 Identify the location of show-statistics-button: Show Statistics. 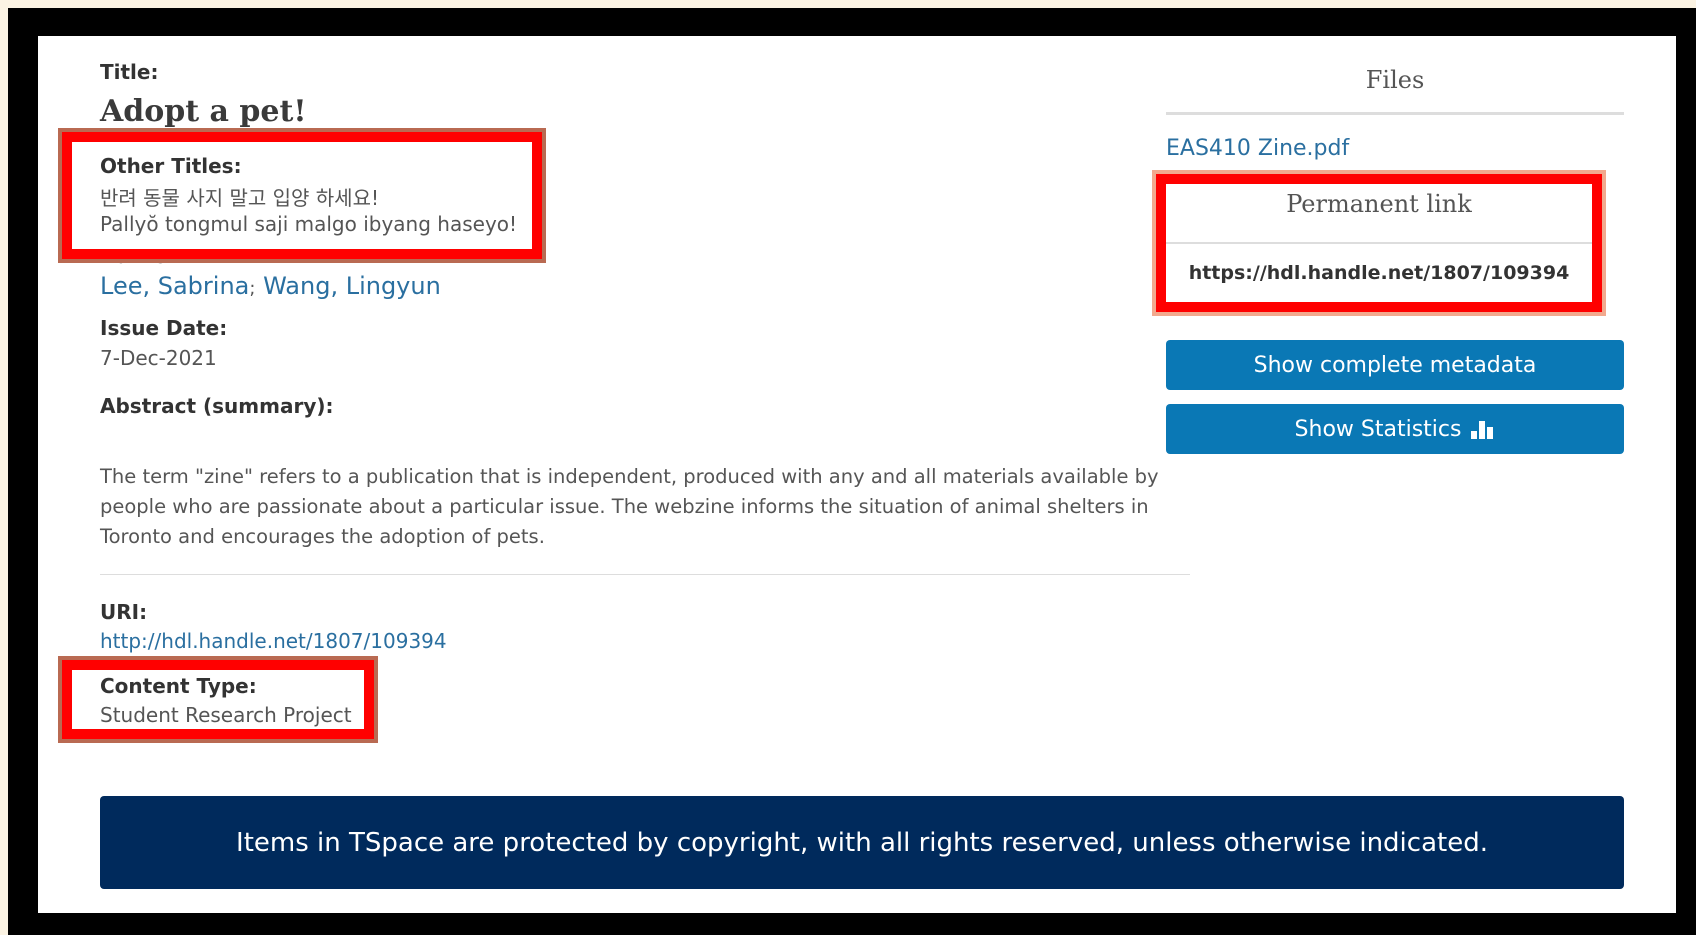
(1395, 429).